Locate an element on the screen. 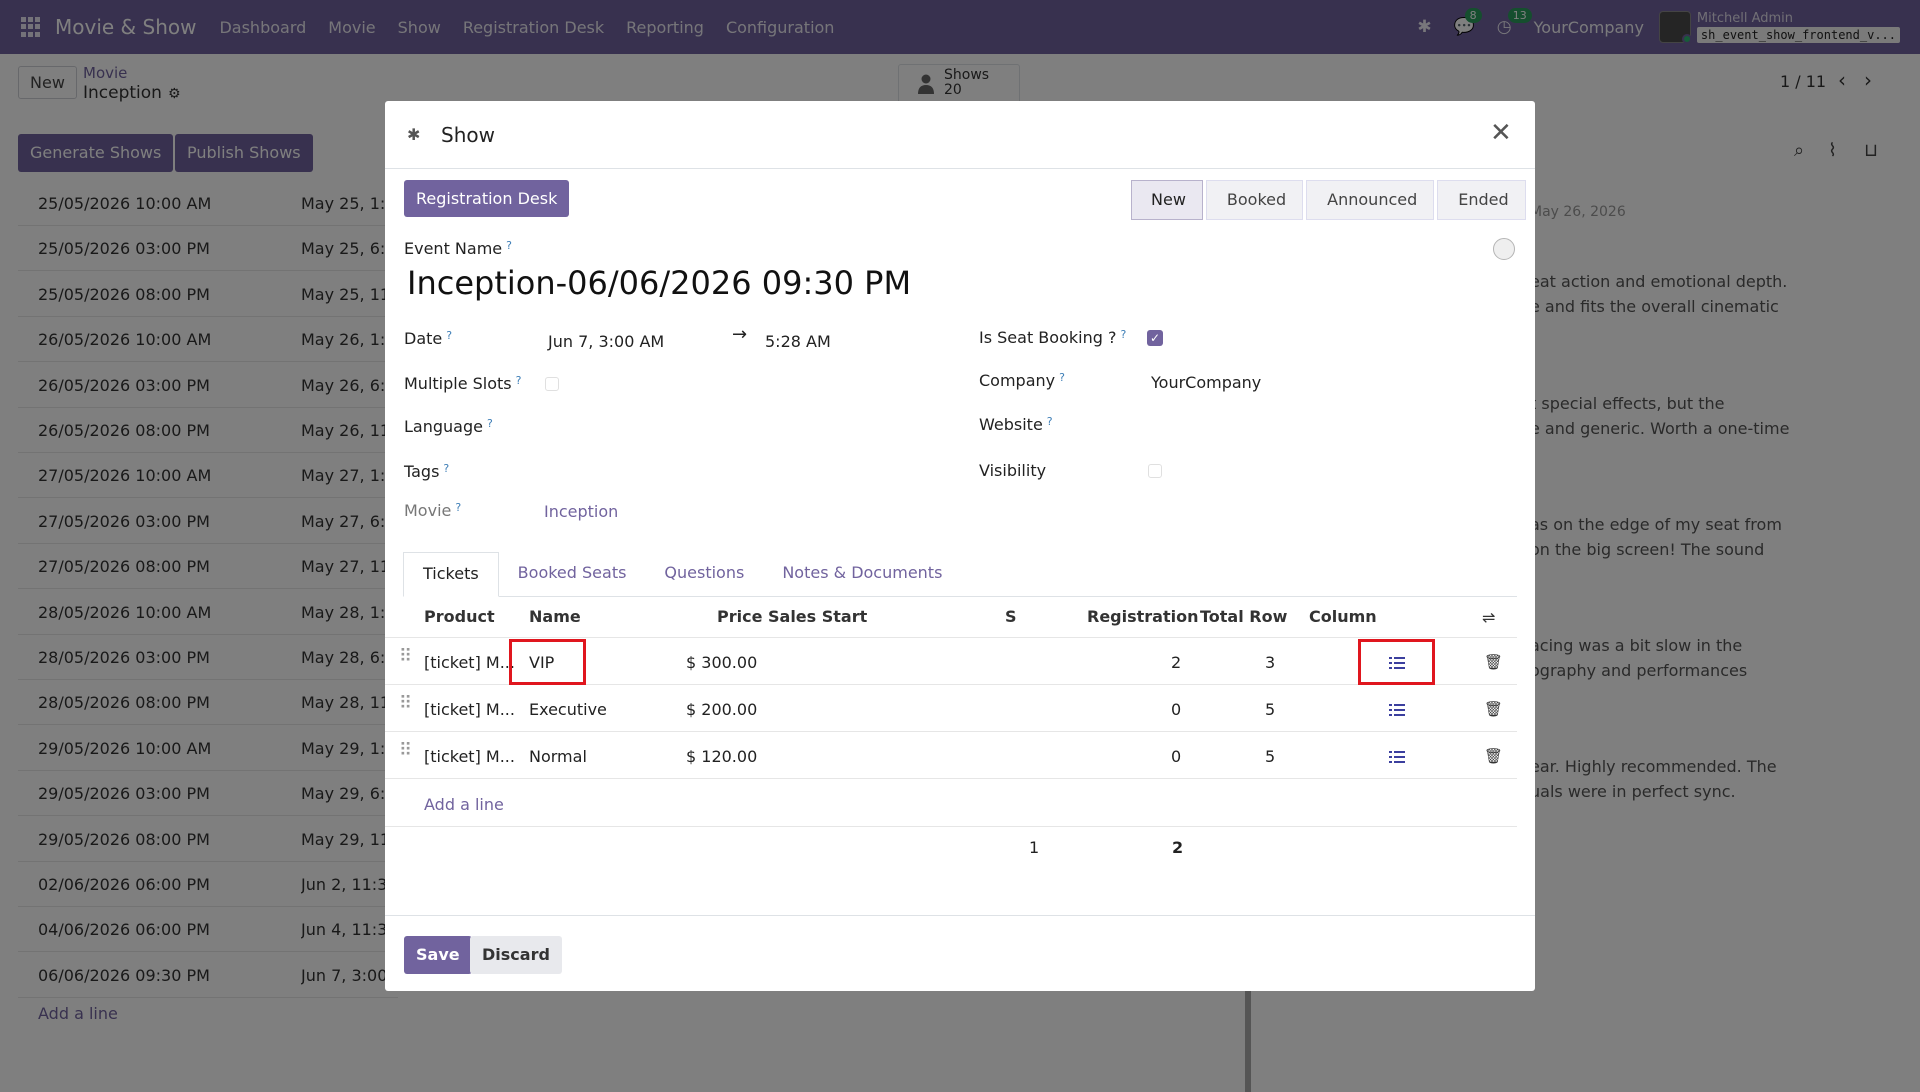  tab-tickets: Tickets is located at coordinates (451, 574).